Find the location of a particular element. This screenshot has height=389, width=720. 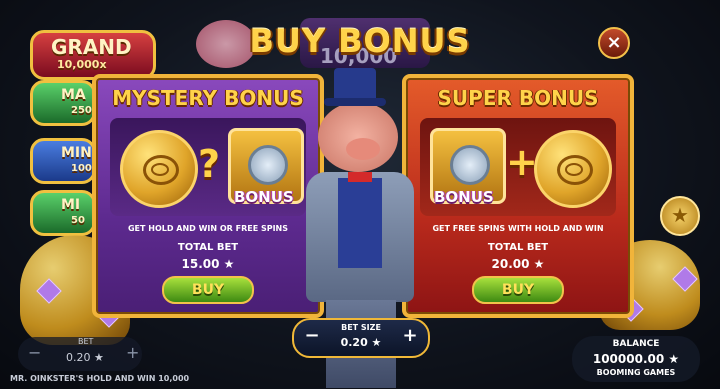

total-bet-value: 20.00 ★ is located at coordinates (518, 264).